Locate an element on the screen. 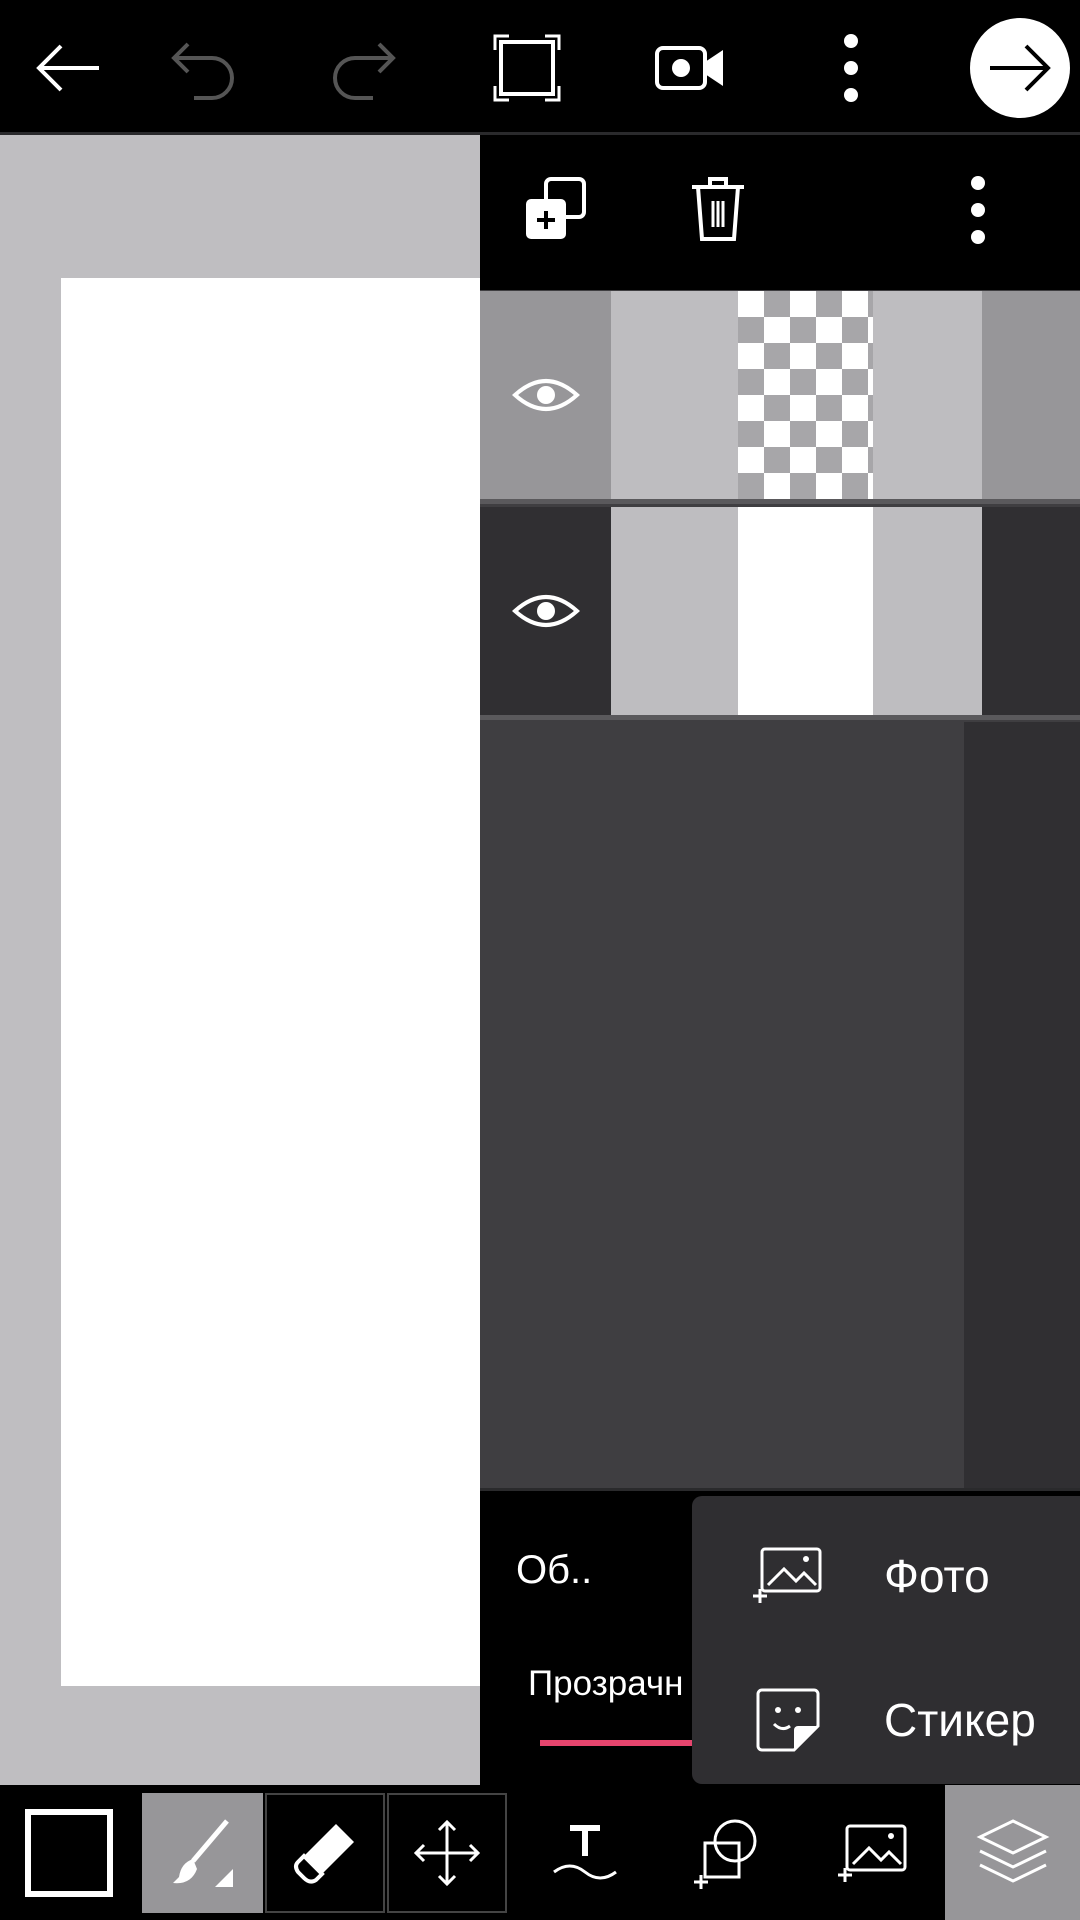 This screenshot has width=1080, height=1920. add-photo-label: Фото is located at coordinates (937, 1576).